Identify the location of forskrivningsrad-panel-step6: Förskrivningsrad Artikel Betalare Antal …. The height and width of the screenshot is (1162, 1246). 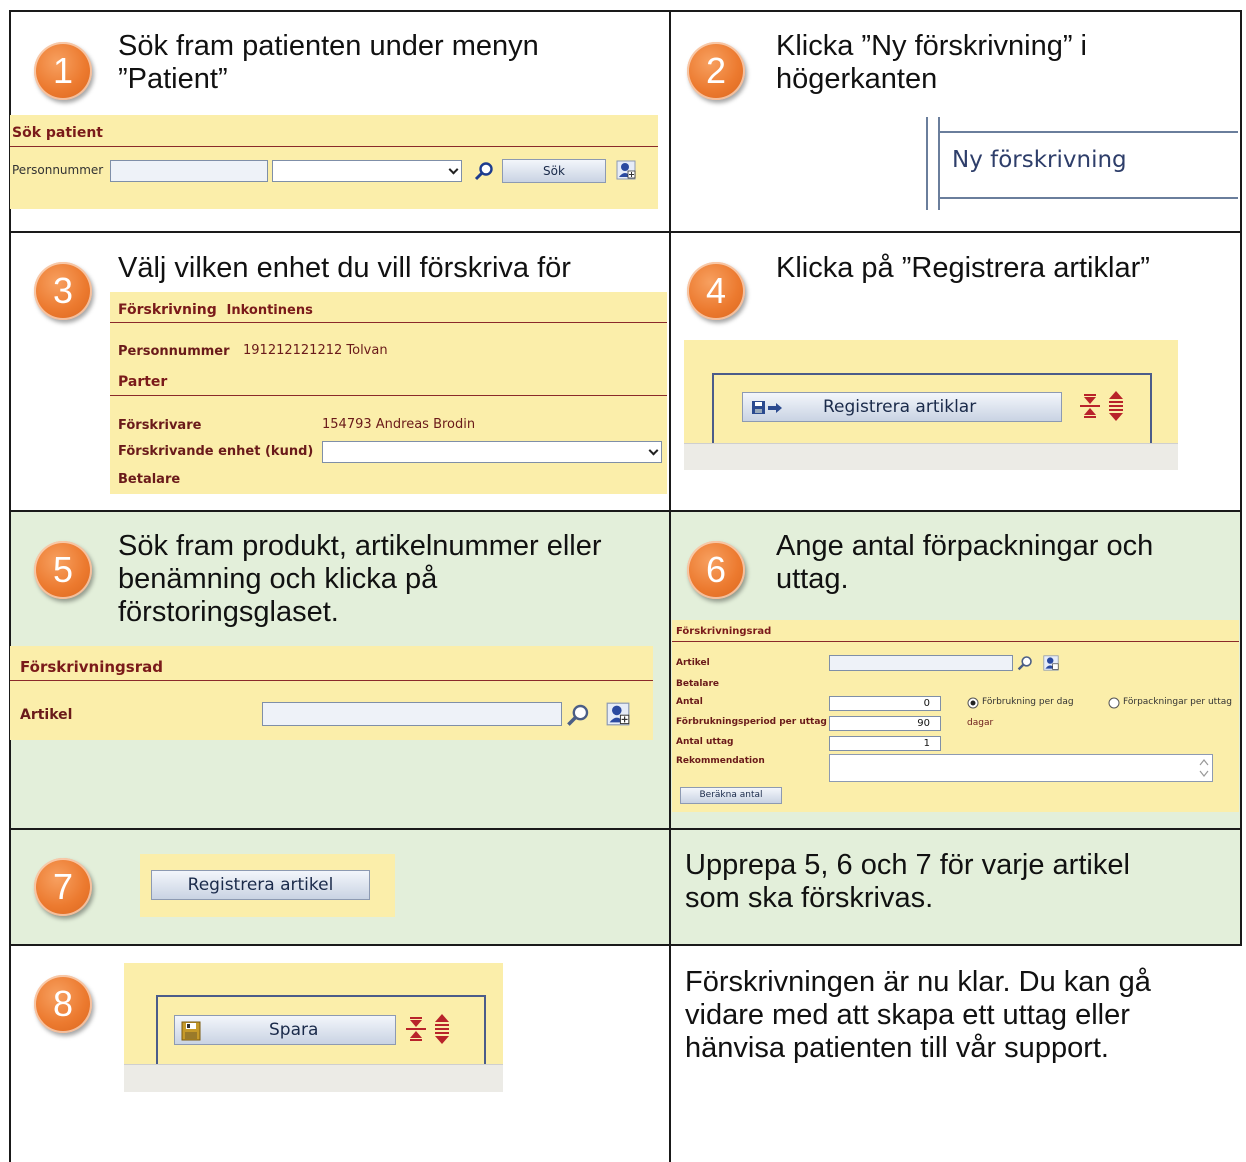
(955, 716).